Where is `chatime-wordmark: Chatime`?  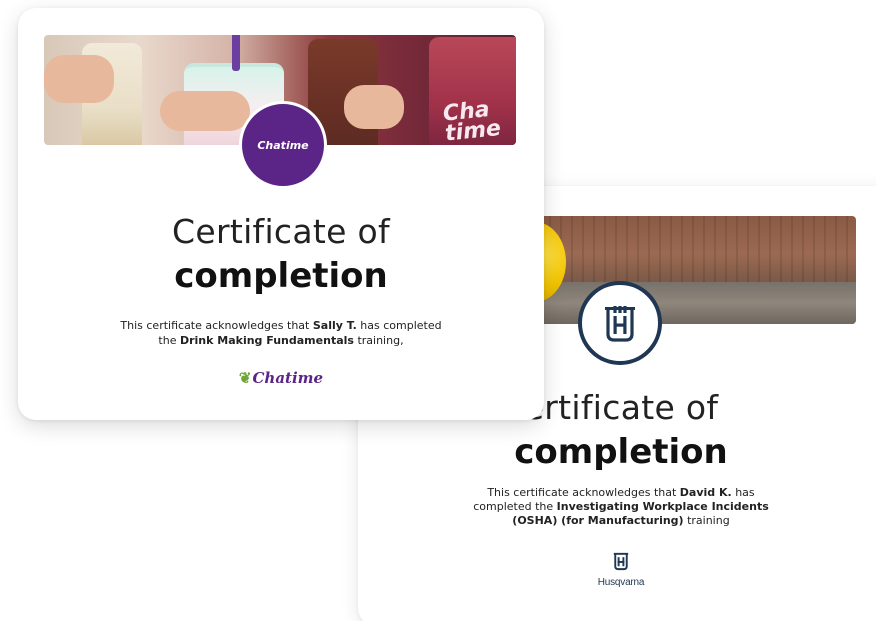 chatime-wordmark: Chatime is located at coordinates (288, 378).